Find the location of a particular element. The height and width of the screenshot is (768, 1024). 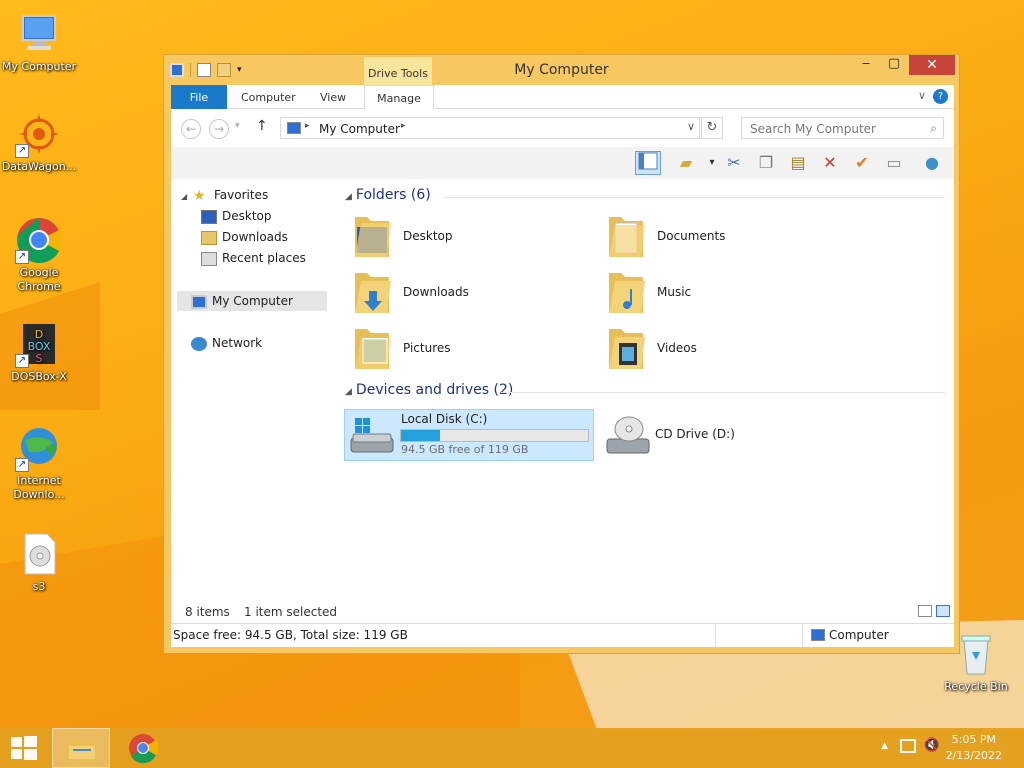

group-title: Folders (6) is located at coordinates (393, 195).